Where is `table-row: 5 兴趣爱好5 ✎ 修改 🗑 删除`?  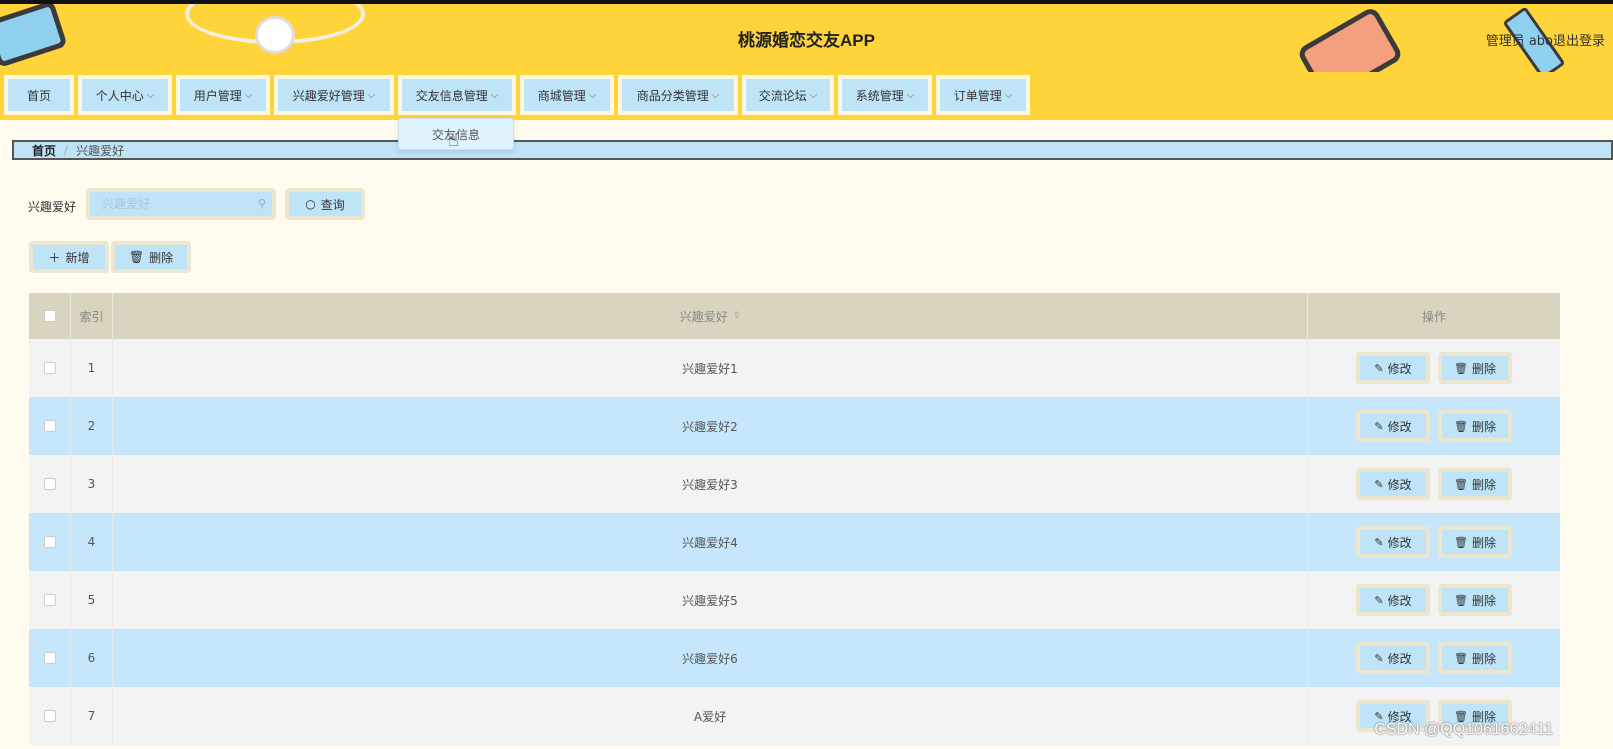 table-row: 5 兴趣爱好5 ✎ 修改 🗑 删除 is located at coordinates (794, 600).